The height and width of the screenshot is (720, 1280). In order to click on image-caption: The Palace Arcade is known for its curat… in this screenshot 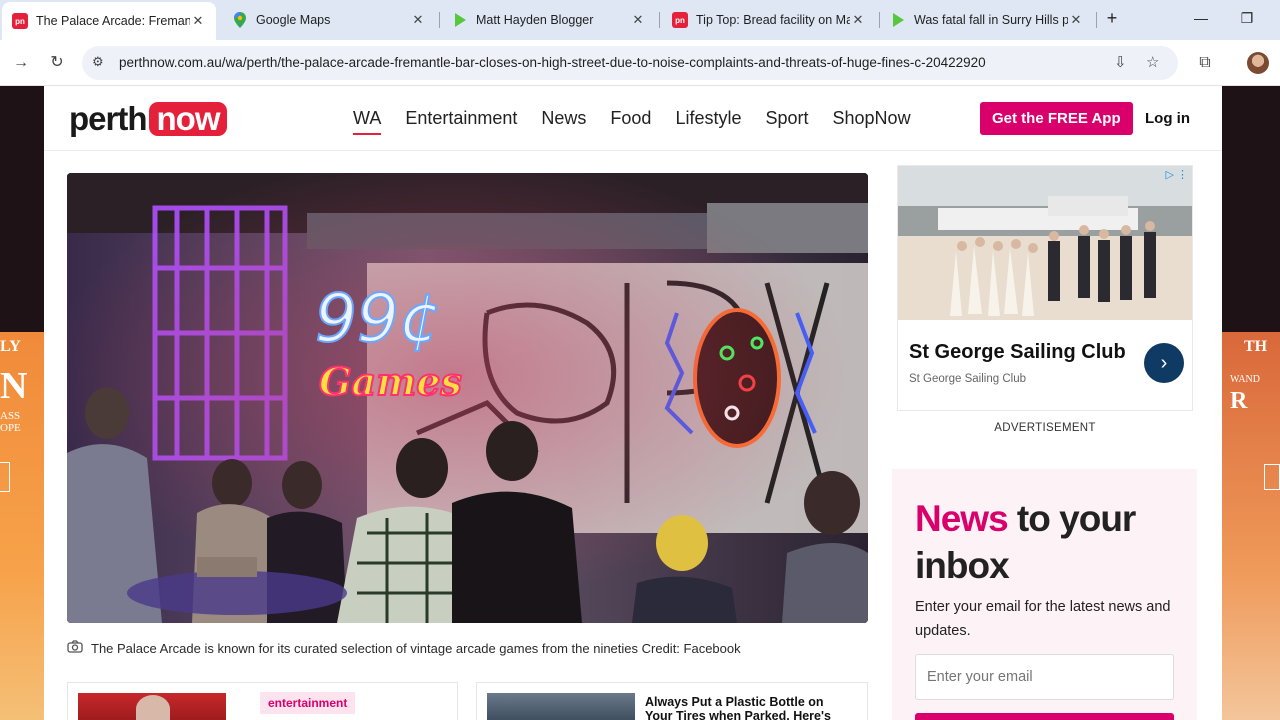, I will do `click(404, 648)`.